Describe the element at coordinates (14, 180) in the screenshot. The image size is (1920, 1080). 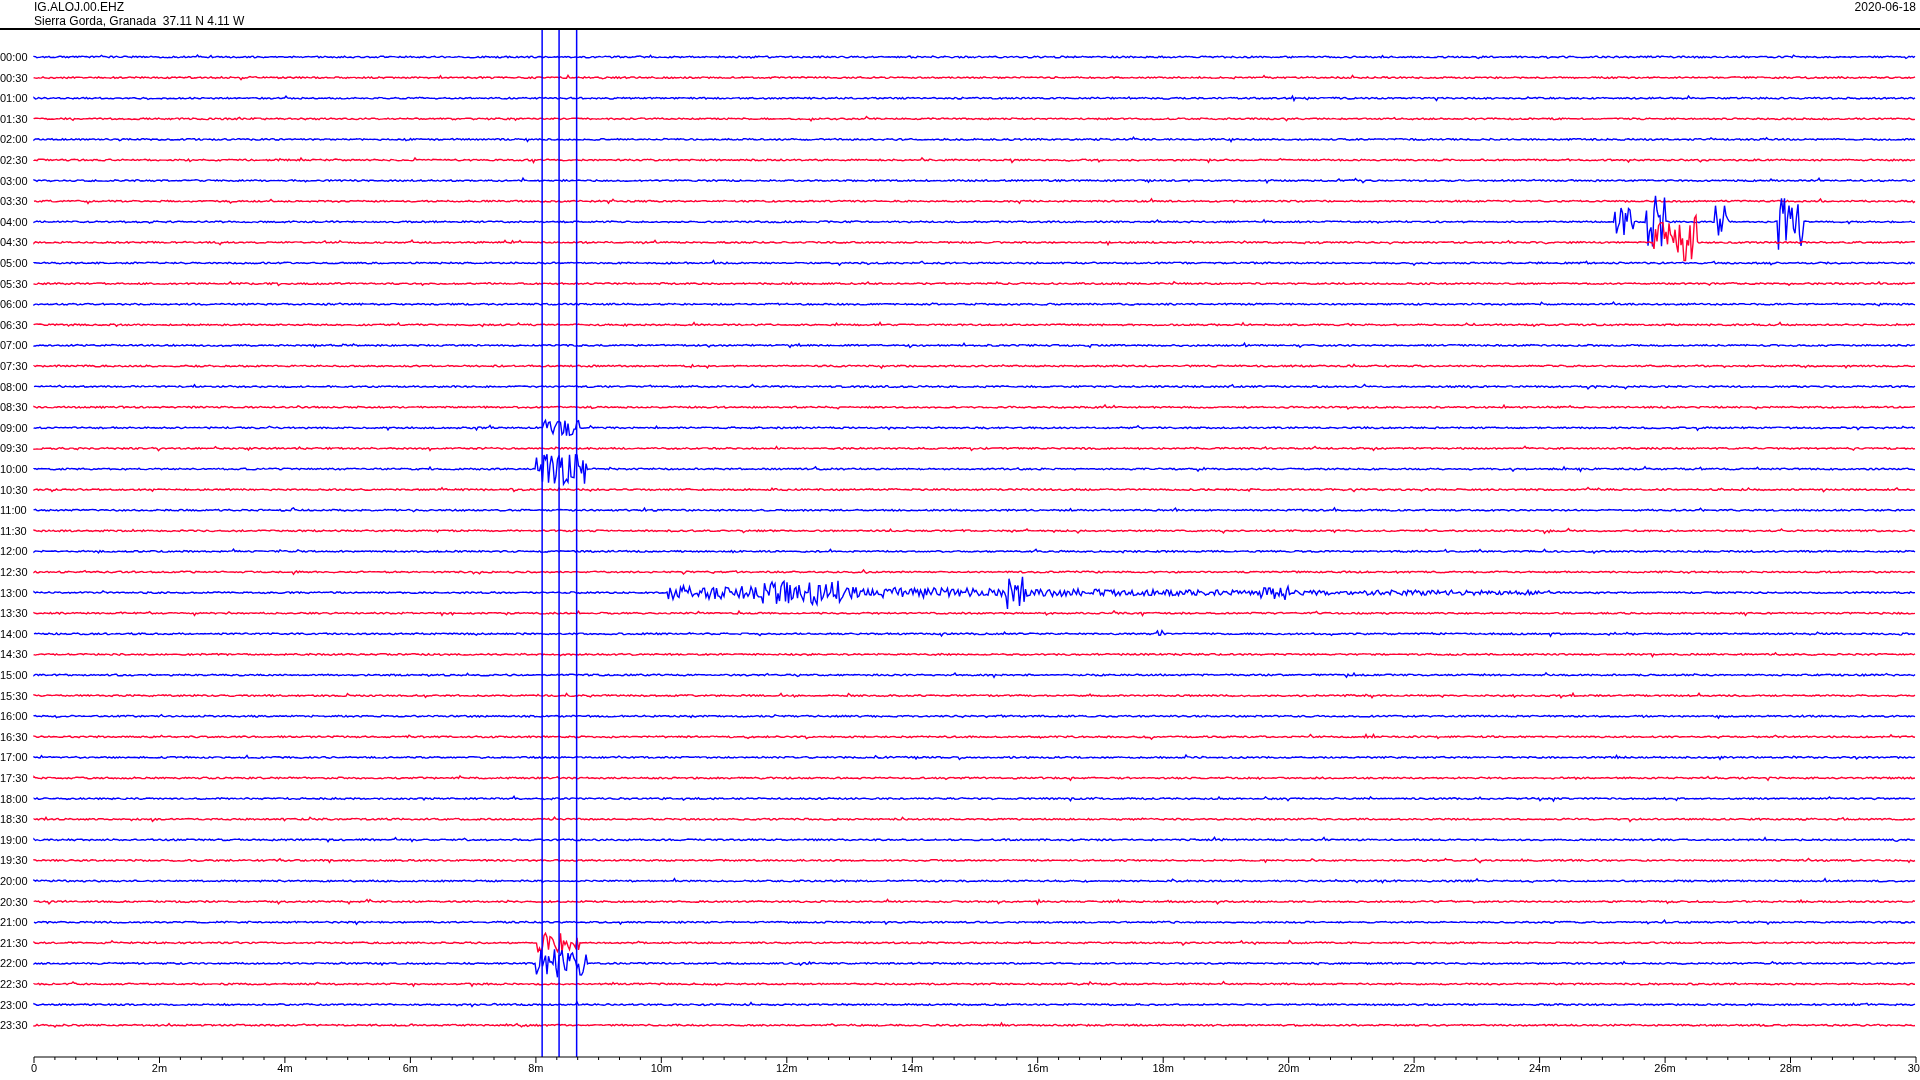
I see `time-label: 03:00` at that location.